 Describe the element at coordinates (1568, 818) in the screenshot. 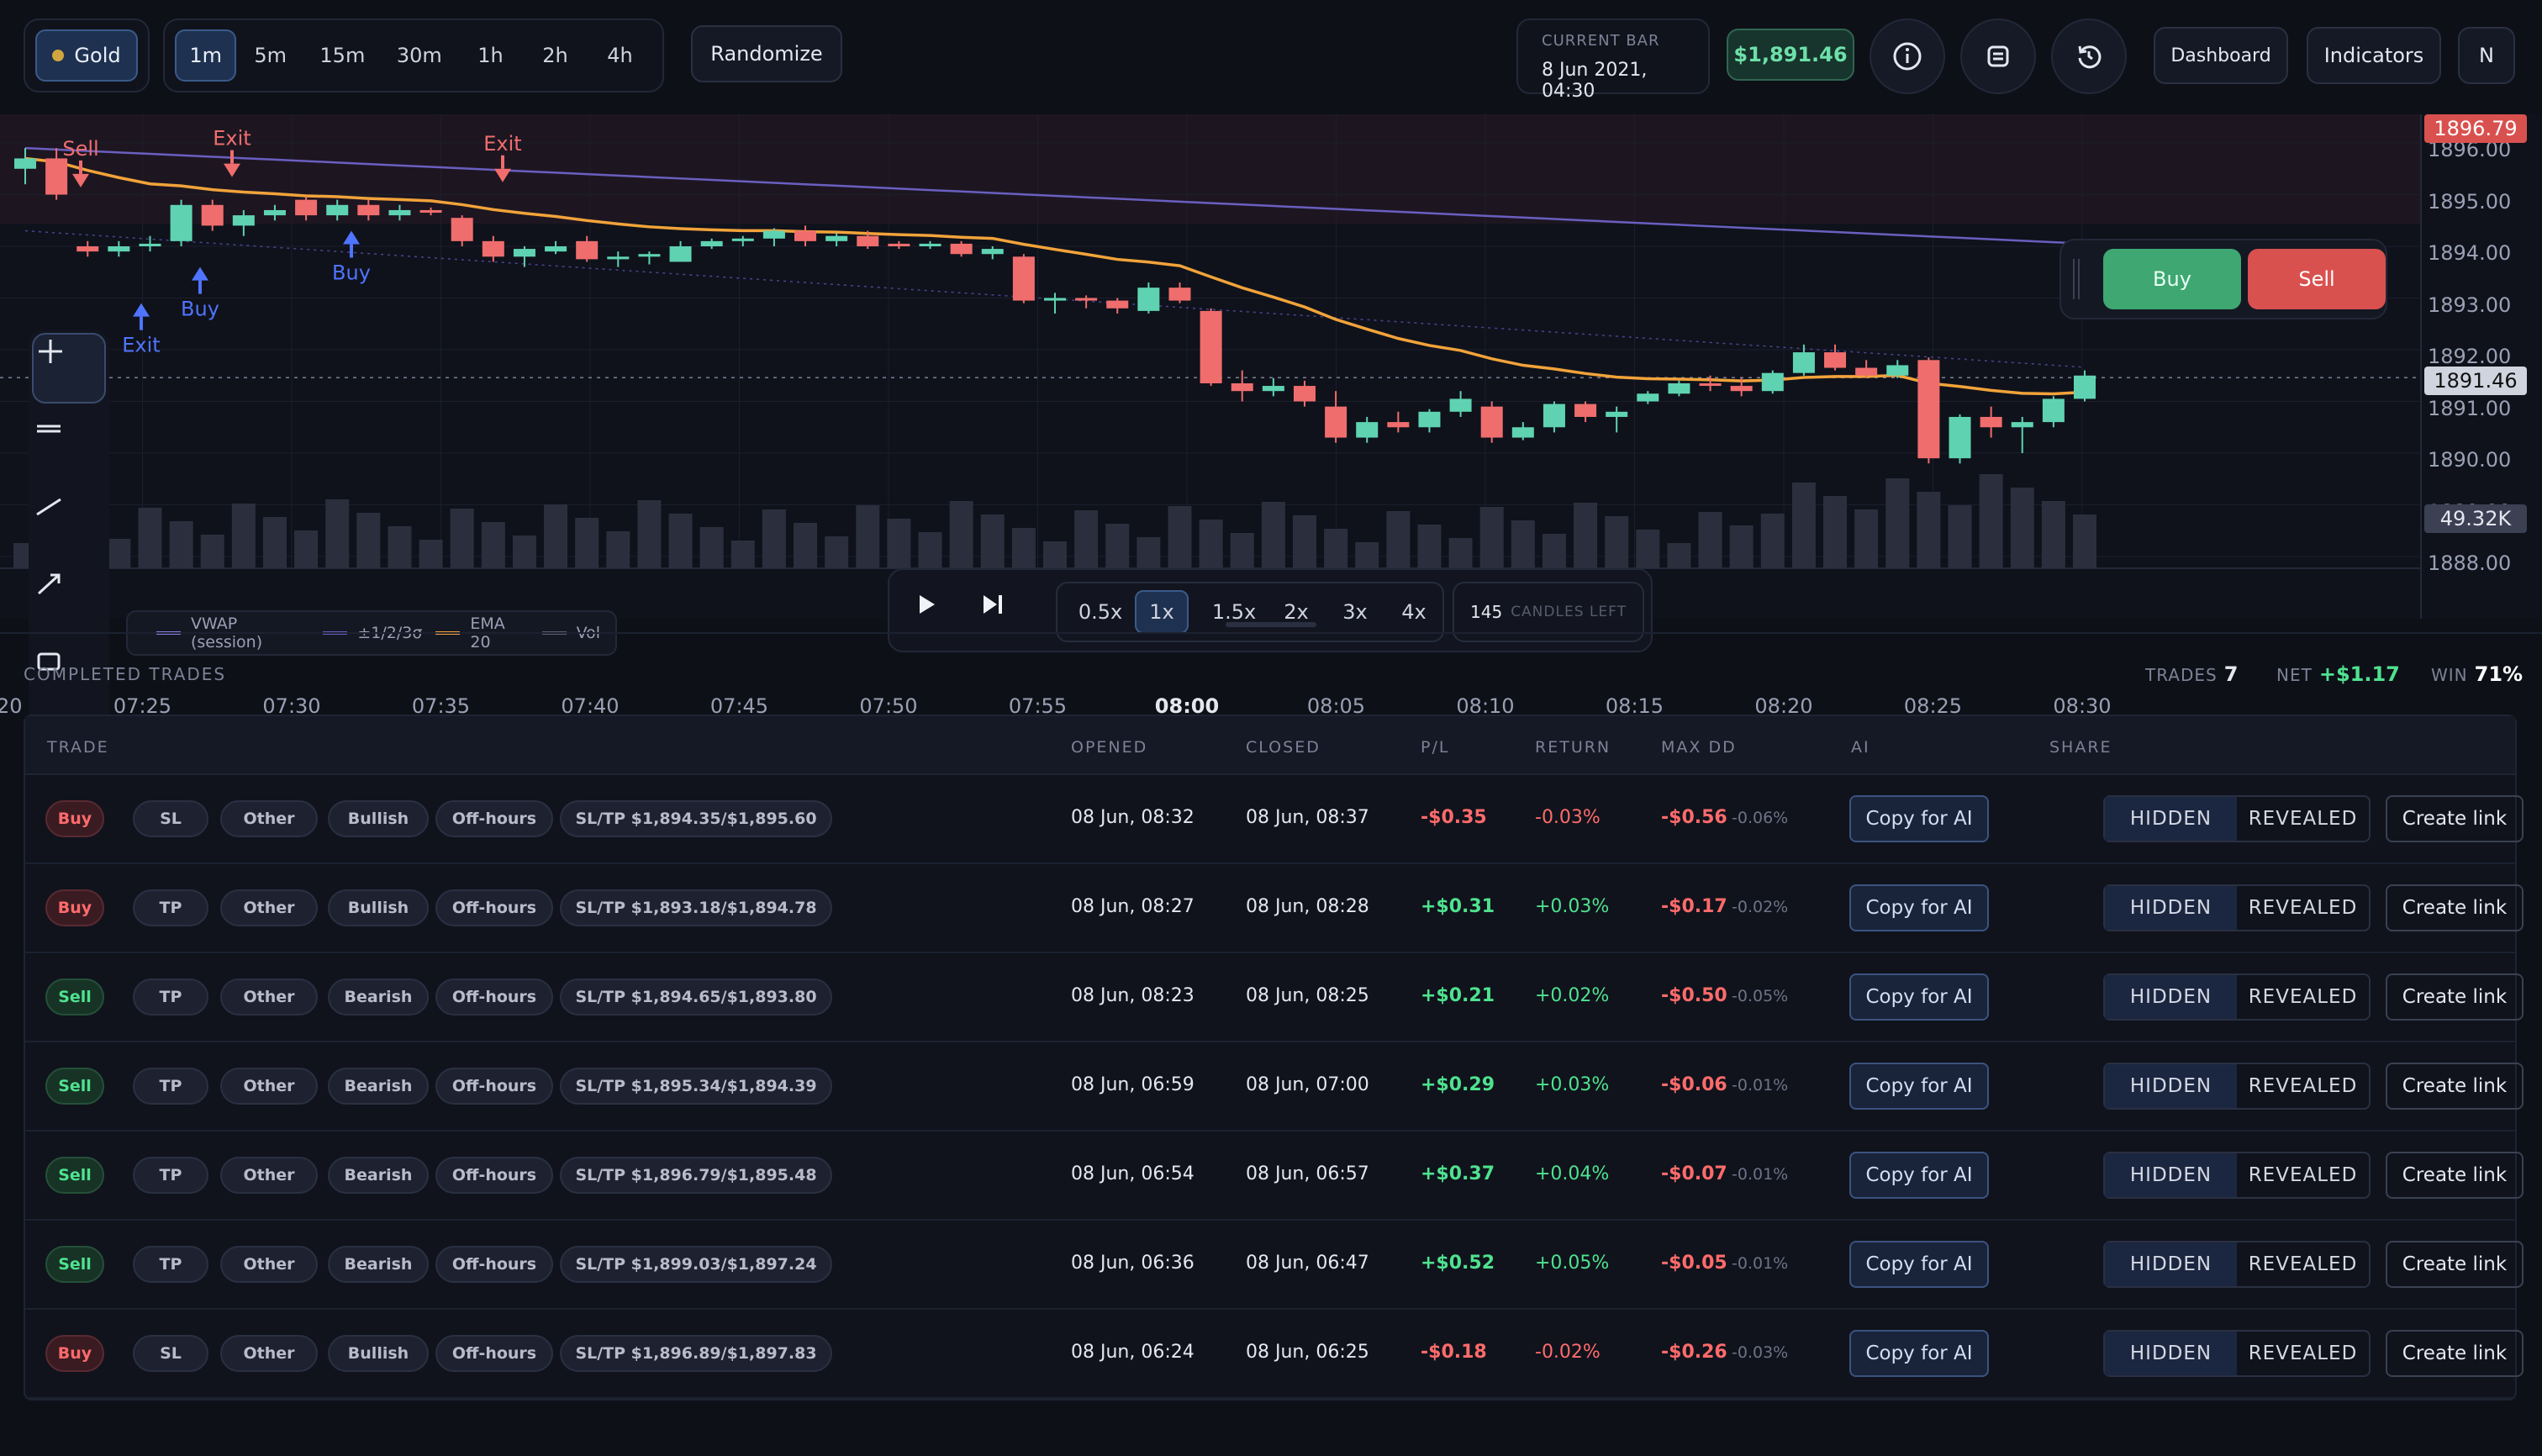

I see `trade-ret: -0.03%` at that location.